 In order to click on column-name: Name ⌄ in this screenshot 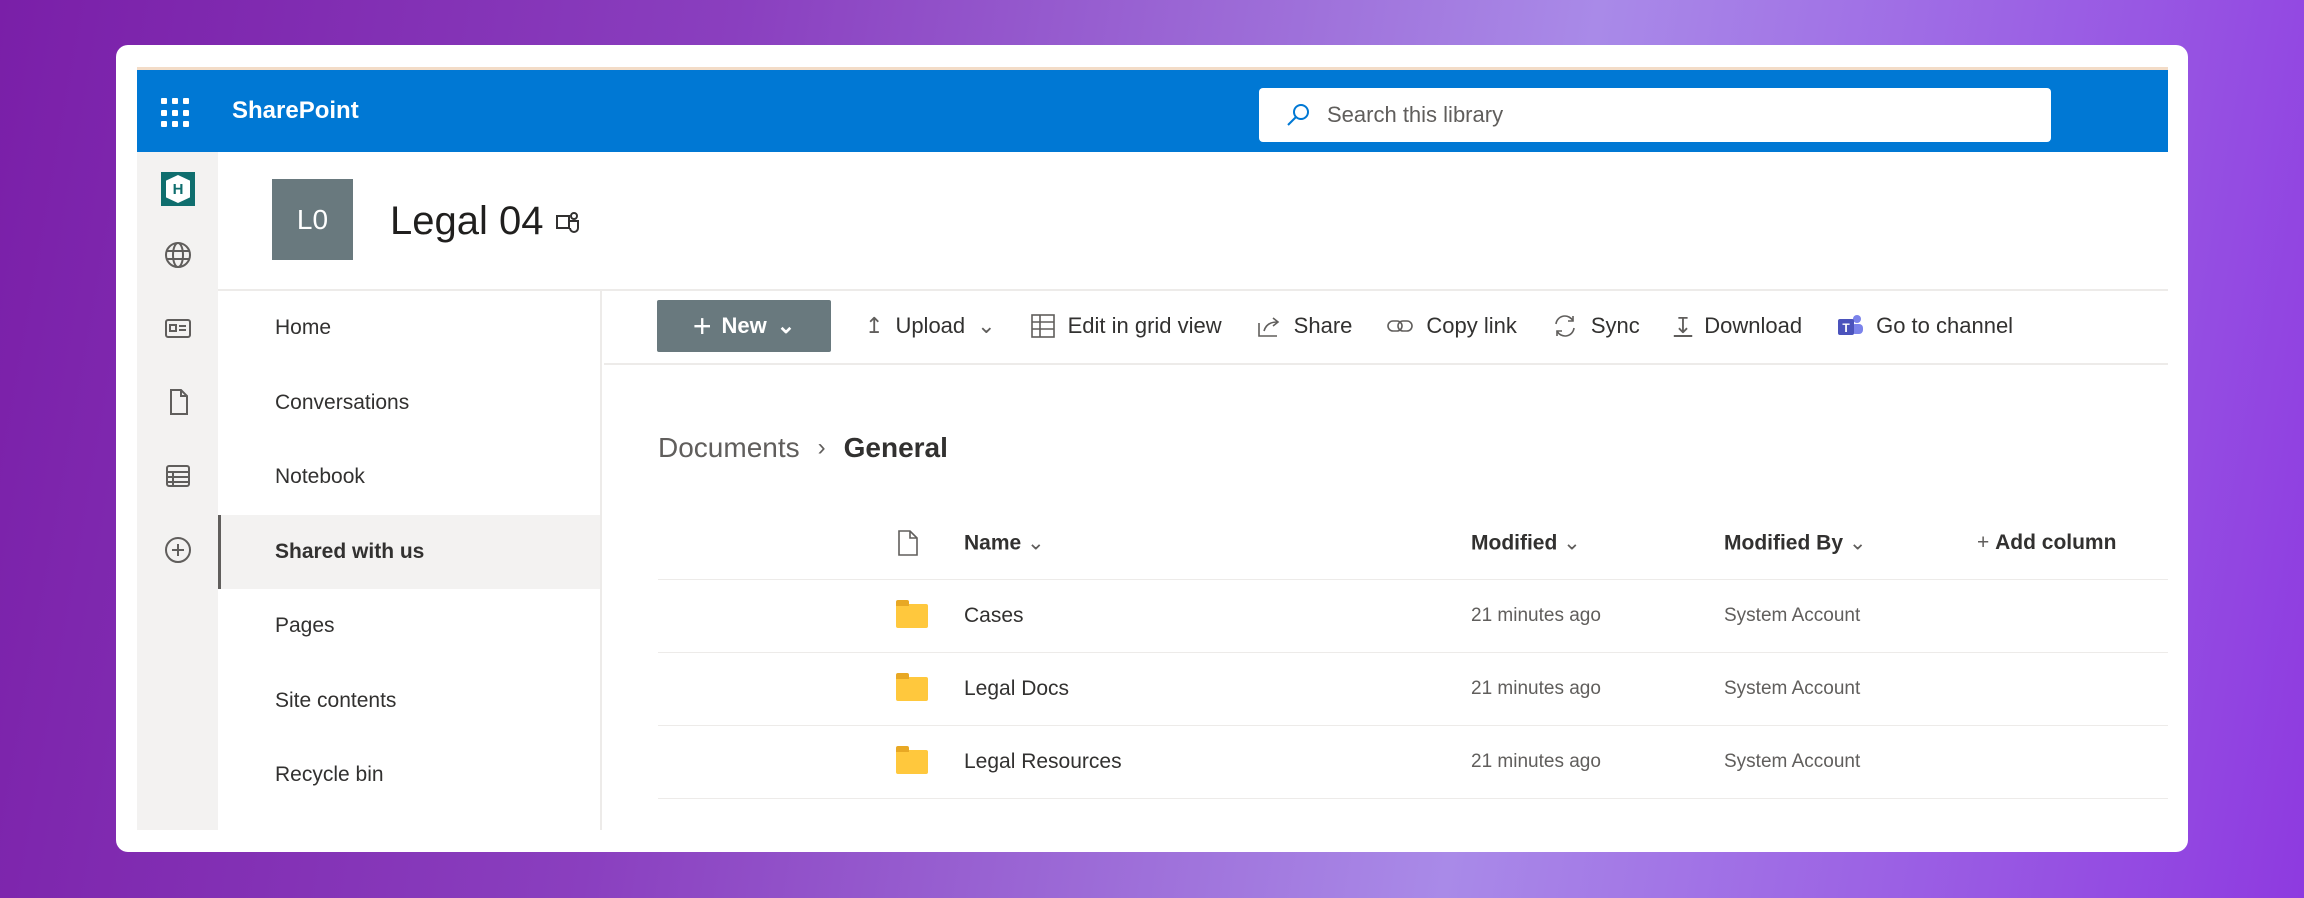, I will do `click(1004, 543)`.